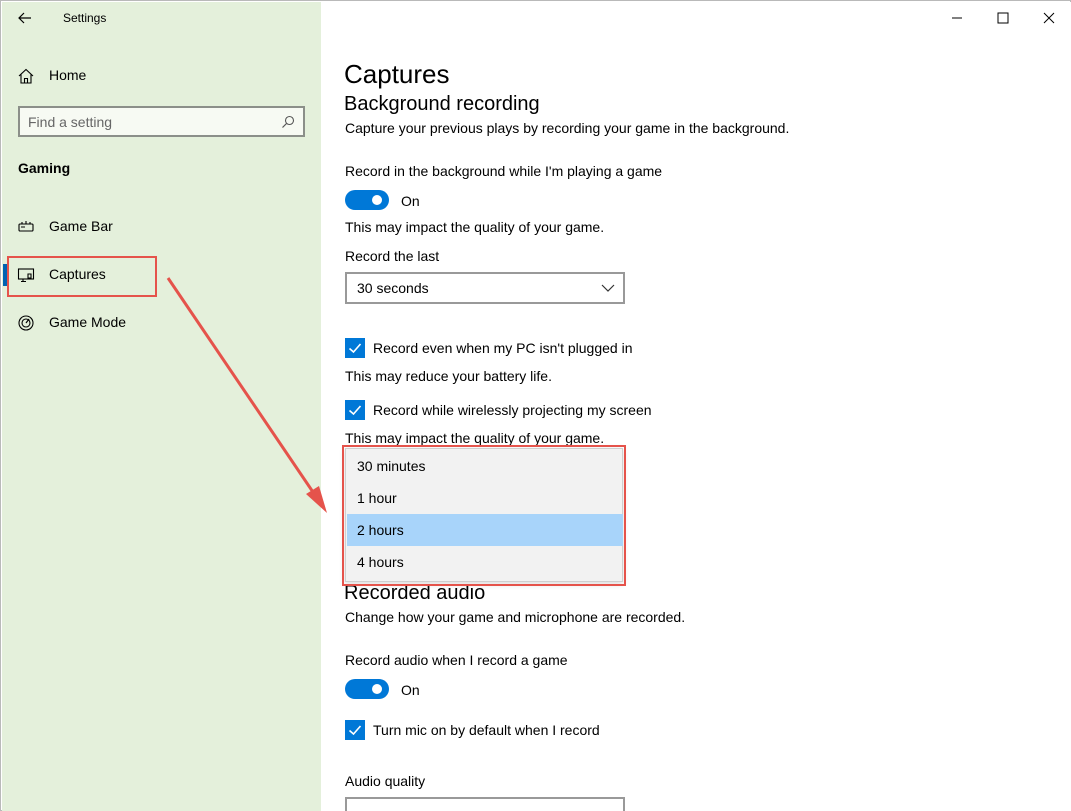 The height and width of the screenshot is (811, 1071). Describe the element at coordinates (385, 781) in the screenshot. I see `audio-quality-label: Audio quality` at that location.